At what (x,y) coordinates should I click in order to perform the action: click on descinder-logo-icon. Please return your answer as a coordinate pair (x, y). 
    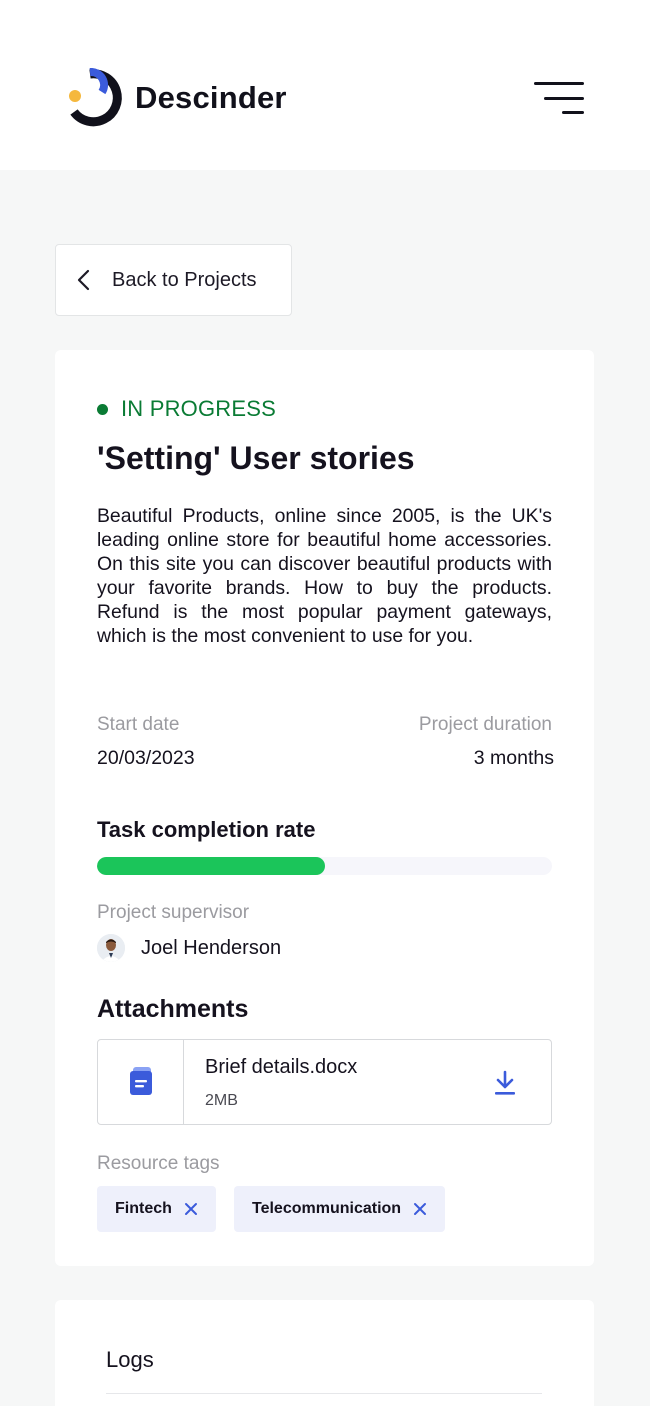
    Looking at the image, I should click on (95, 97).